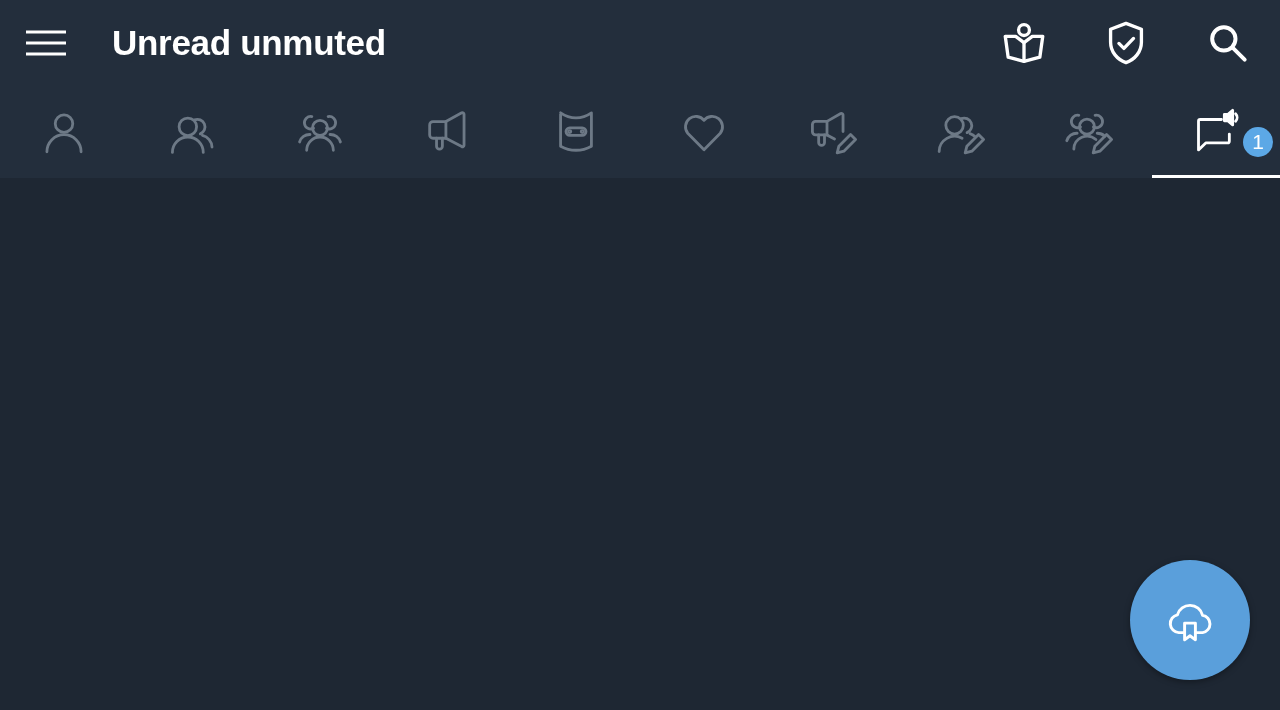 The image size is (1280, 710). What do you see at coordinates (46, 42) in the screenshot?
I see `menu-icon` at bounding box center [46, 42].